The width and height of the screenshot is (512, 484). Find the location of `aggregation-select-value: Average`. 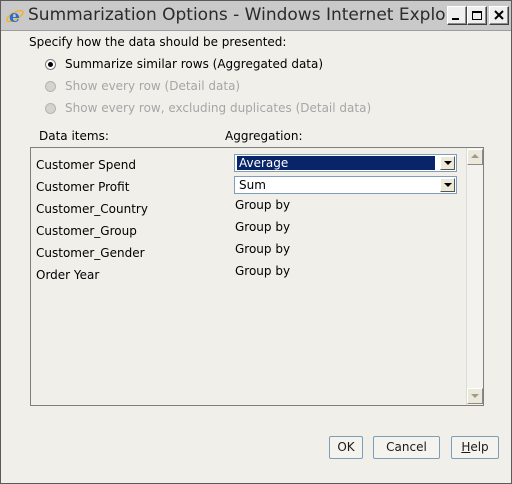

aggregation-select-value: Average is located at coordinates (336, 163).